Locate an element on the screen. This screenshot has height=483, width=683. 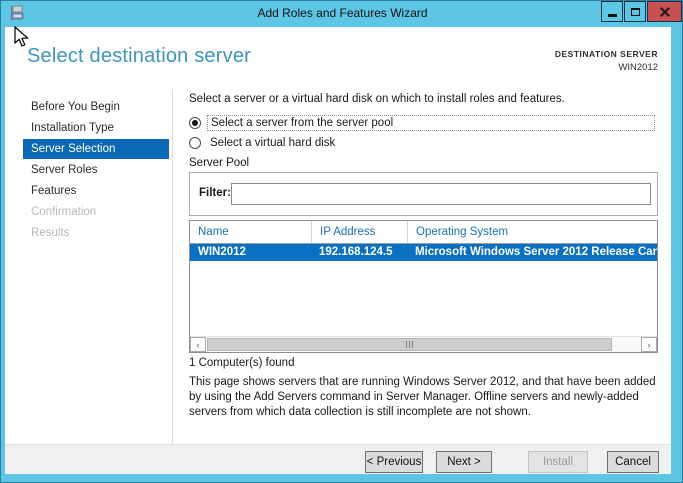
column-header-operating-system: Operating System is located at coordinates (532, 232).